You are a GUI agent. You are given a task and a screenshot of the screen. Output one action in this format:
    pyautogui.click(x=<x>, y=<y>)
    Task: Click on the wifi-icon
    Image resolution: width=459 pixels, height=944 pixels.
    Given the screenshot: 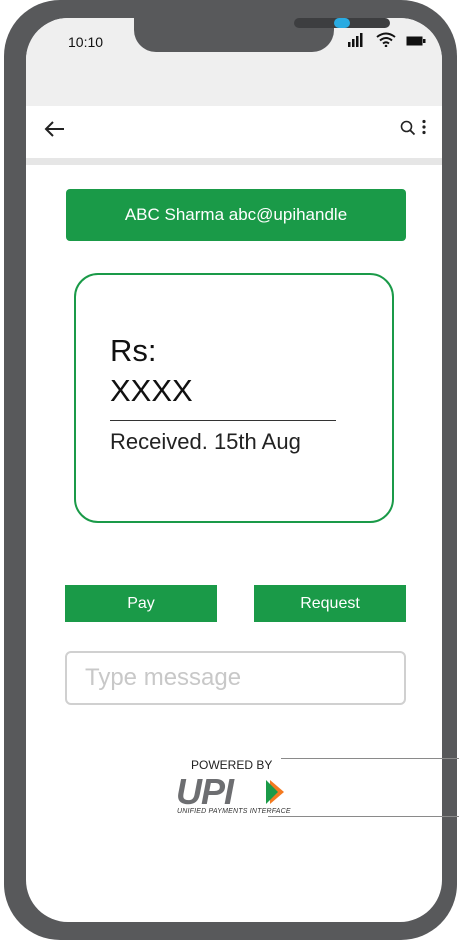 What is the action you would take?
    pyautogui.click(x=385, y=42)
    